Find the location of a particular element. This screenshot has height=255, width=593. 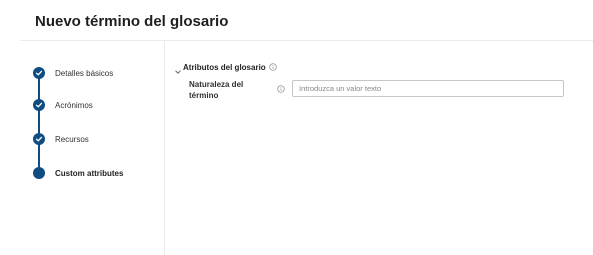

step-detalles-basicos: Detalles básicos is located at coordinates (73, 73).